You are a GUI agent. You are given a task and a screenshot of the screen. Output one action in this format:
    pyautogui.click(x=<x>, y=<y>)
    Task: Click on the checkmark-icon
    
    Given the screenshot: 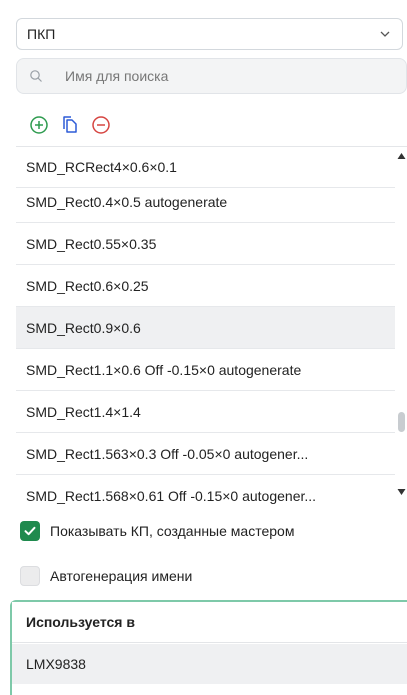 What is the action you would take?
    pyautogui.click(x=30, y=531)
    